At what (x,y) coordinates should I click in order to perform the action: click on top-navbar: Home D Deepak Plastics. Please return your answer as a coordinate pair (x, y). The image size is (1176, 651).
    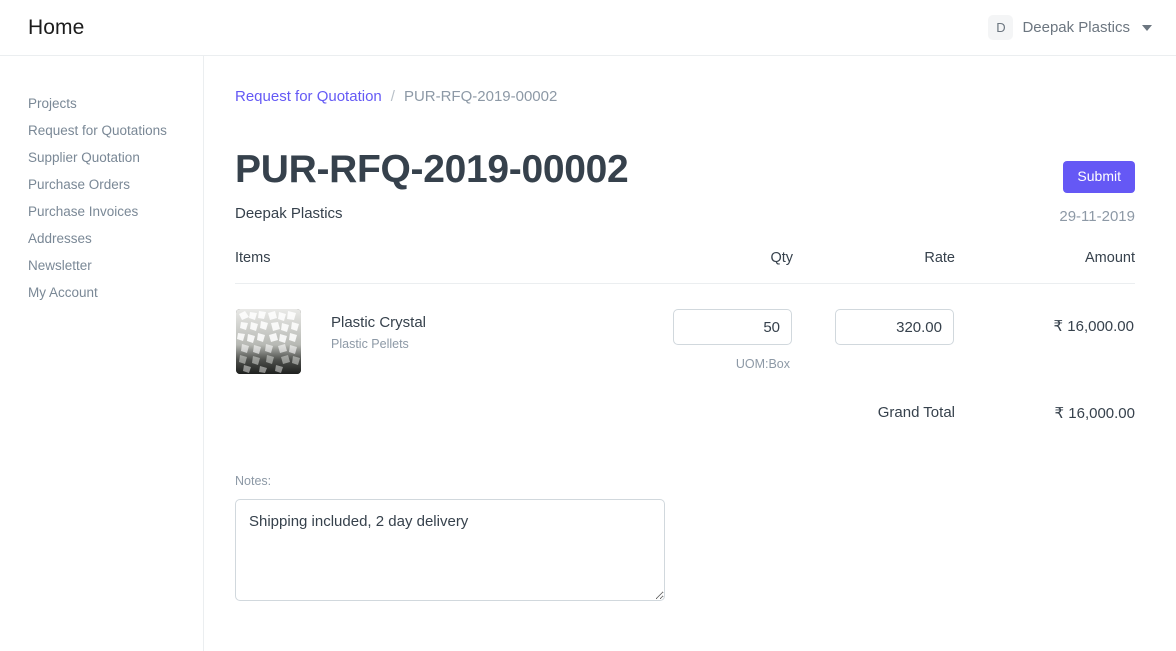
    Looking at the image, I should click on (588, 28).